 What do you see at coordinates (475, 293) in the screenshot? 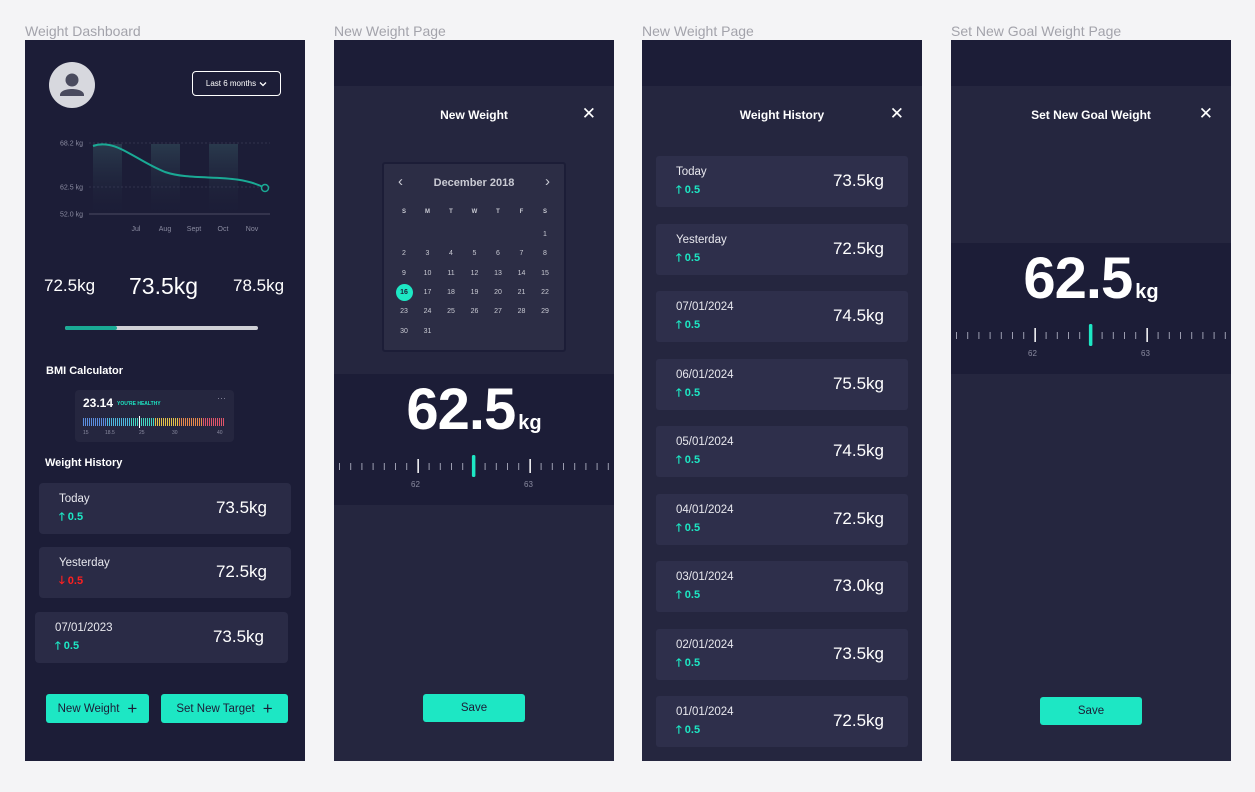
I see `calendar-day: 19` at bounding box center [475, 293].